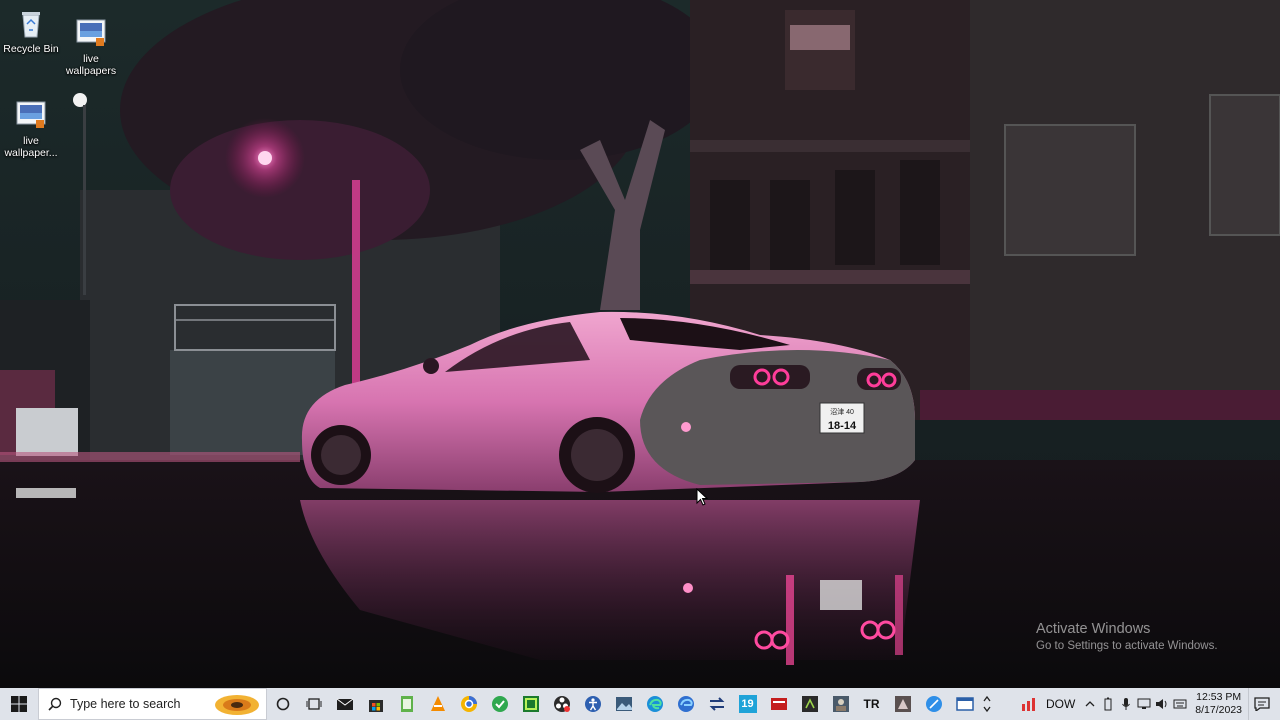 Image resolution: width=1280 pixels, height=720 pixels. I want to click on license-plate-line2: 18-14, so click(842, 426).